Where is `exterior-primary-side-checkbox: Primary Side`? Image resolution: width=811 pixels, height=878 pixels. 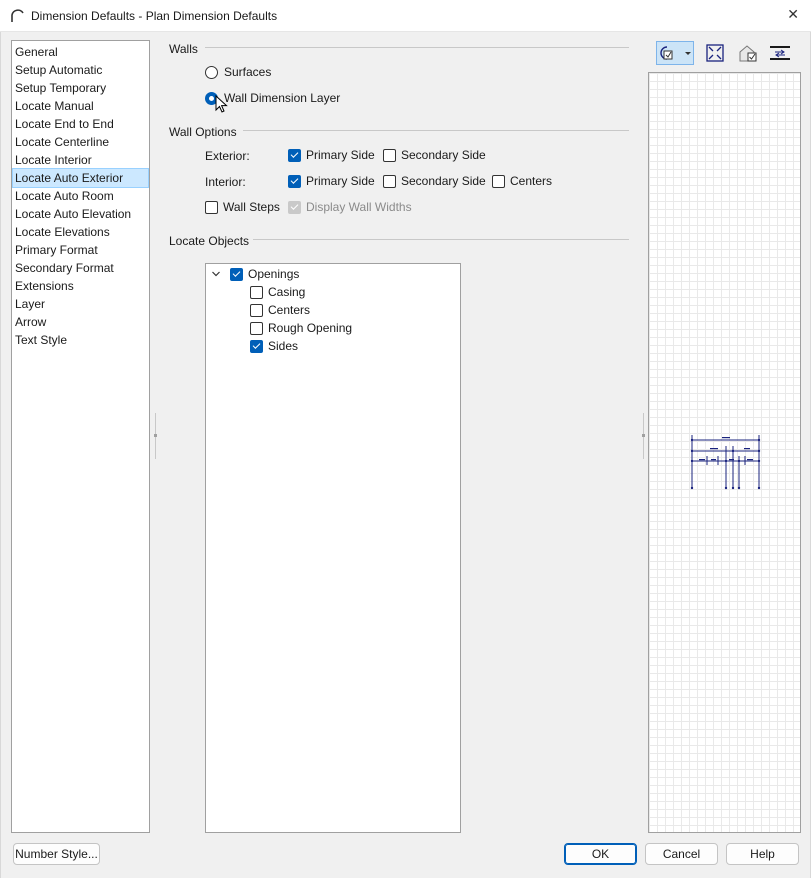
exterior-primary-side-checkbox: Primary Side is located at coordinates (331, 155).